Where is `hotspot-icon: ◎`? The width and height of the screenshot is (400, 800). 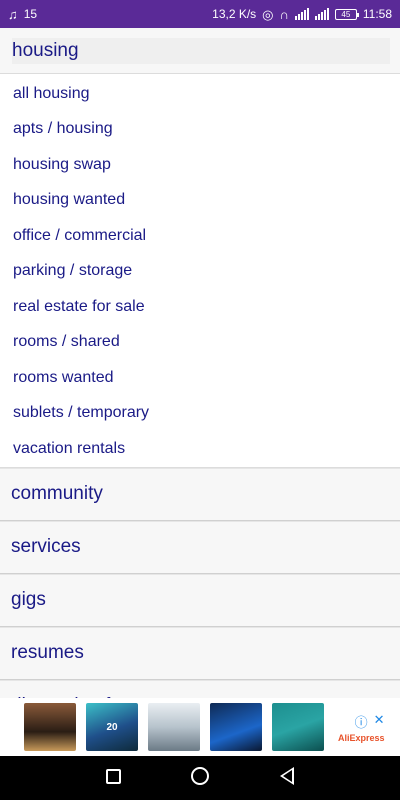 hotspot-icon: ◎ is located at coordinates (268, 14).